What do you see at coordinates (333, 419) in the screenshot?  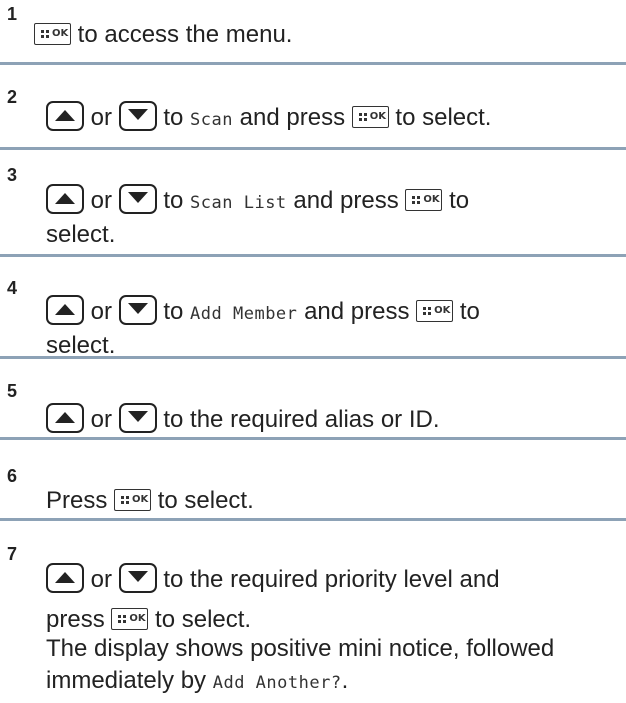 I see `step-text: or to the required alias or ID.` at bounding box center [333, 419].